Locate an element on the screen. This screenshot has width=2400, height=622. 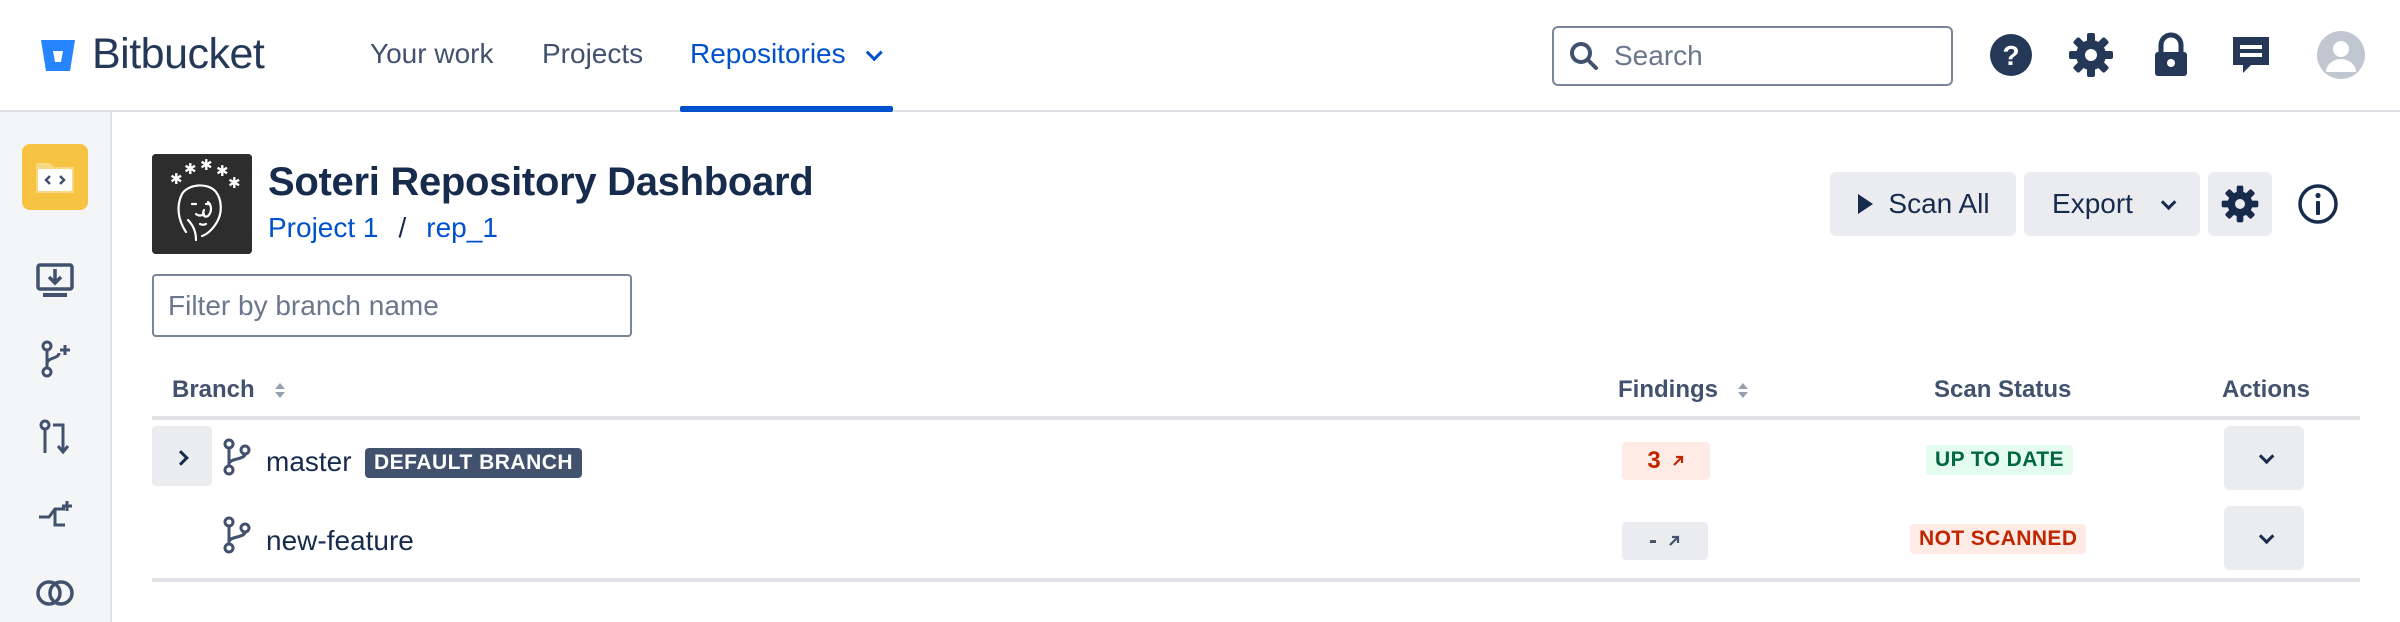
findings-count: 3 is located at coordinates (1654, 460).